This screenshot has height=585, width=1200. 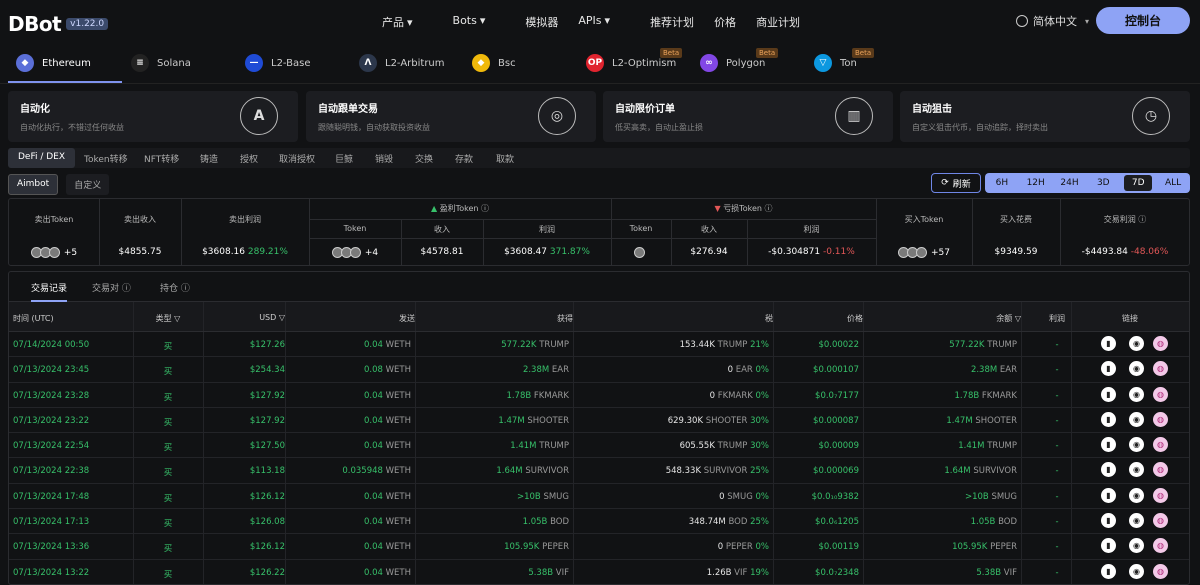 I want to click on col-header-3: 发送, so click(x=350, y=318).